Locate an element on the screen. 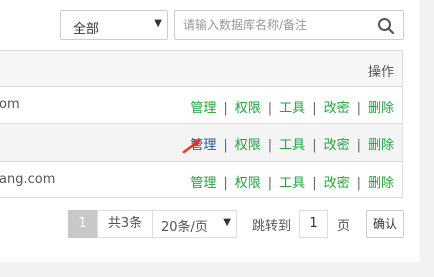 Image resolution: width=434 pixels, height=277 pixels. confirm-button: 确认 is located at coordinates (385, 224).